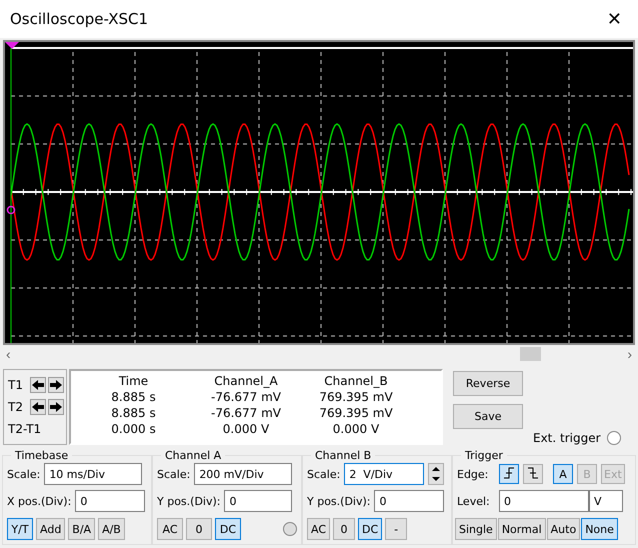 Image resolution: width=638 pixels, height=548 pixels. I want to click on source-button: A, so click(563, 474).